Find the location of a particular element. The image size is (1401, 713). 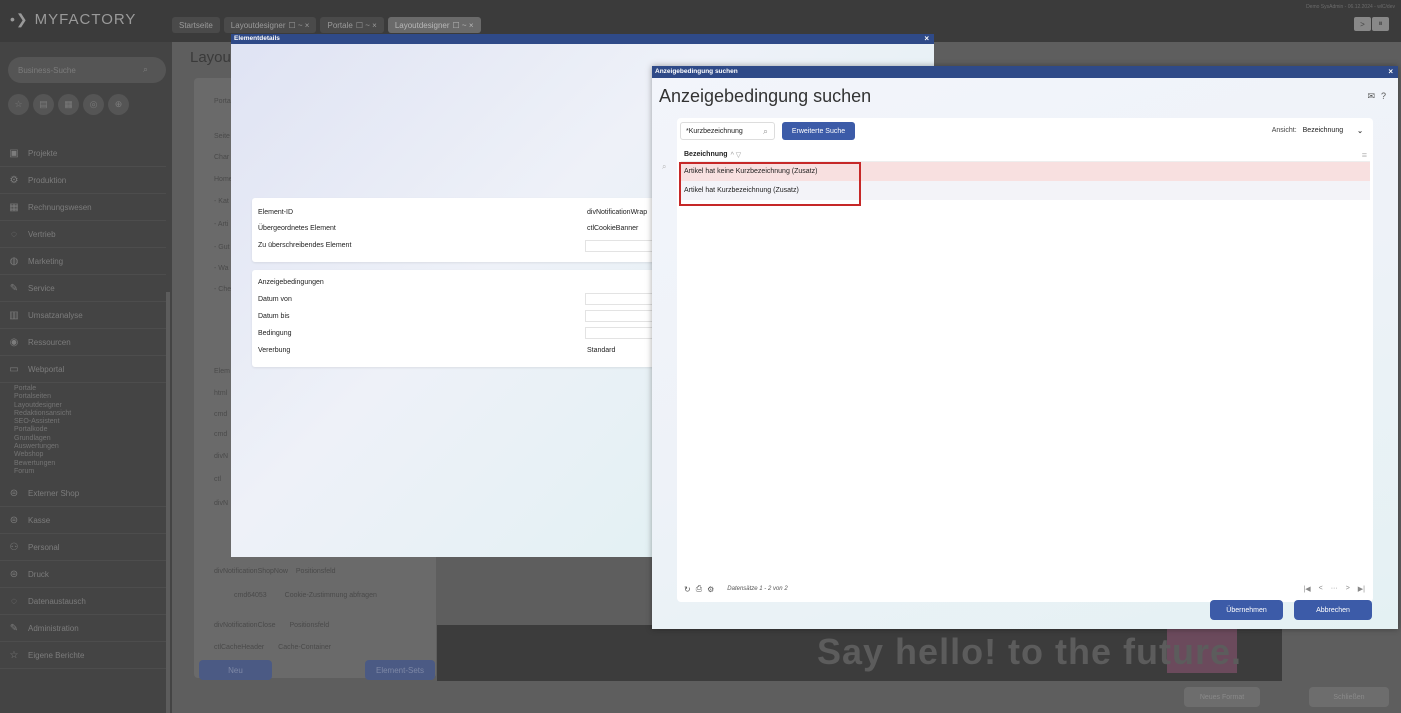

submenu-item: Forum is located at coordinates (90, 472).